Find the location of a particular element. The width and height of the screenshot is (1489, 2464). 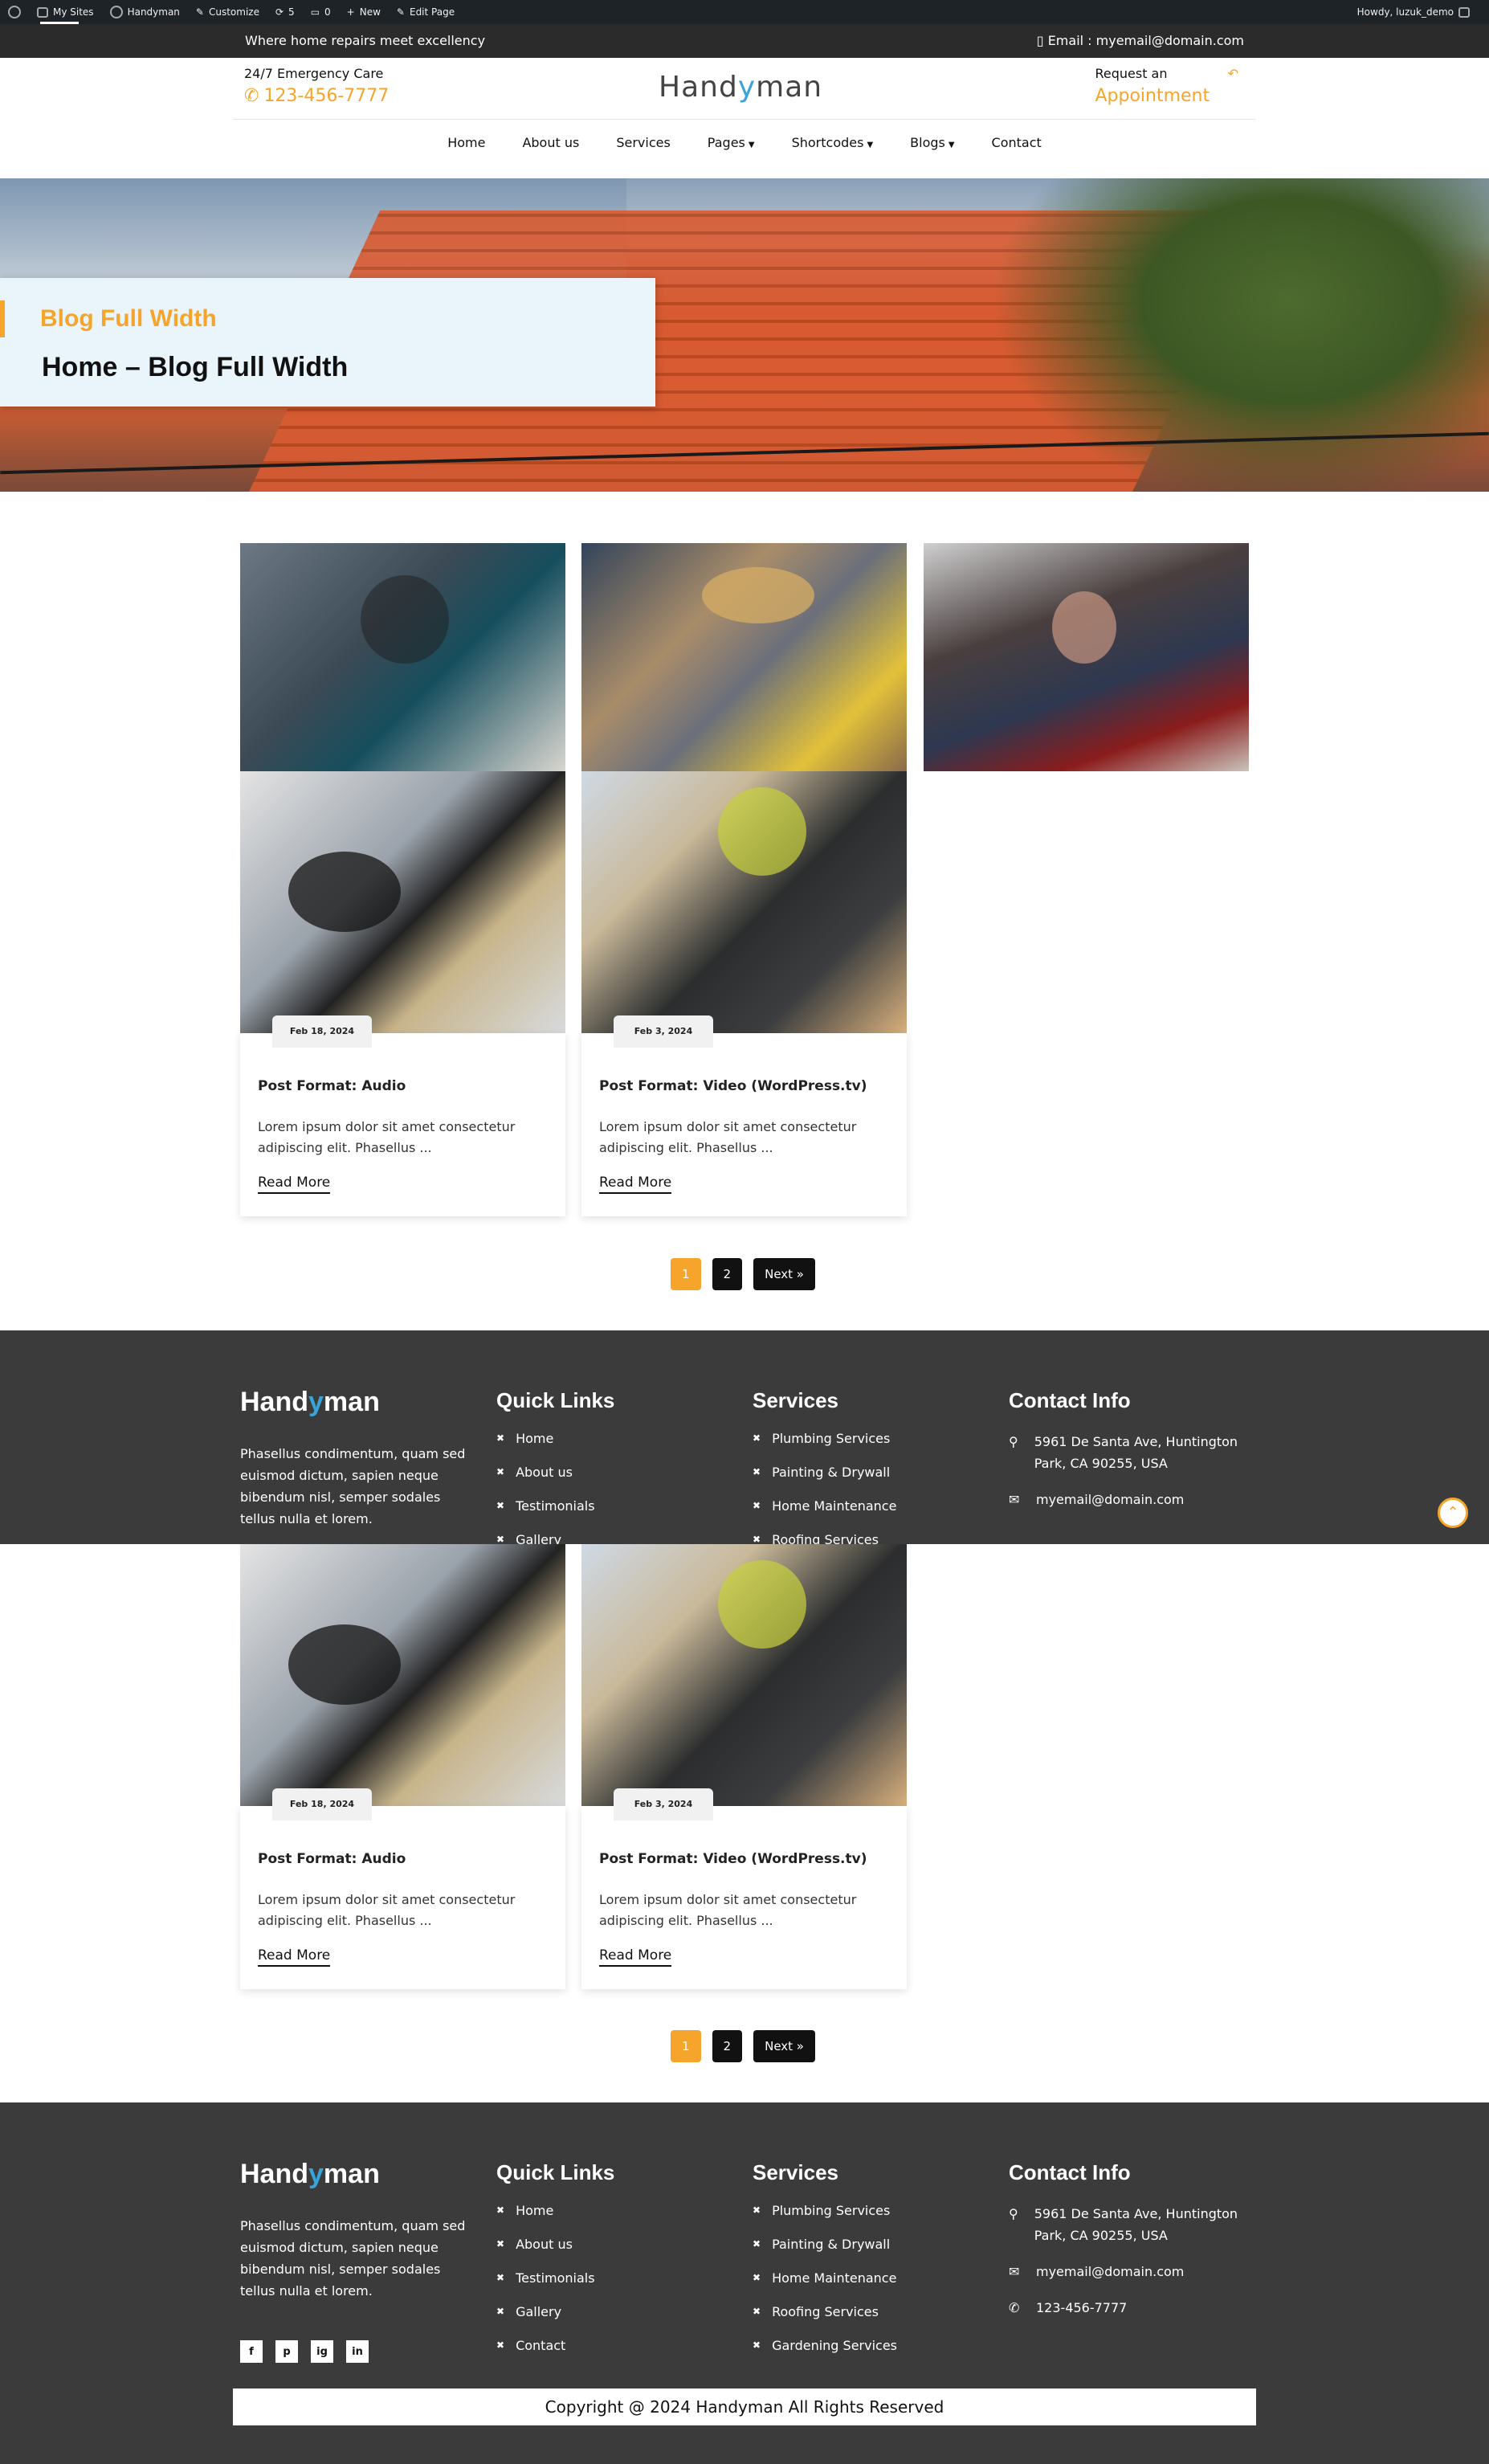

nav-label: About us is located at coordinates (551, 142).